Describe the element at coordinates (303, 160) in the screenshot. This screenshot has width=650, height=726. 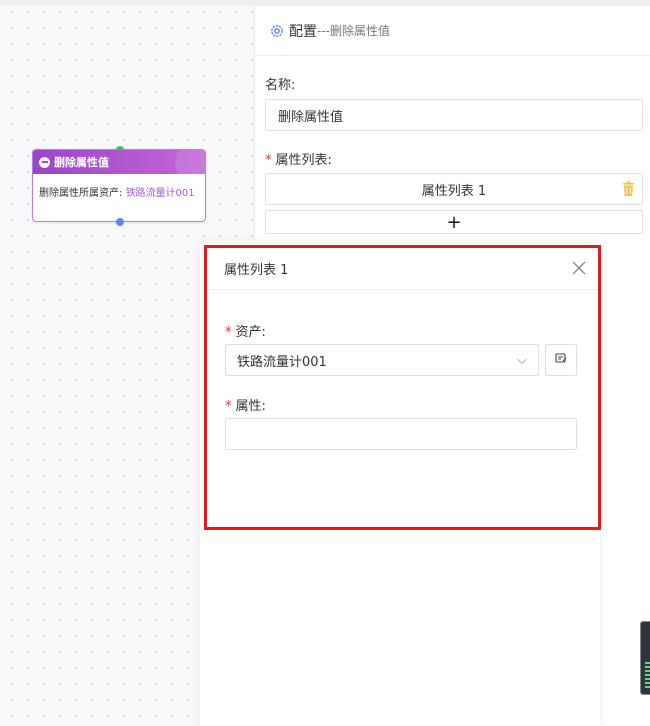
I see `property-list-label-text: 属性列表:` at that location.